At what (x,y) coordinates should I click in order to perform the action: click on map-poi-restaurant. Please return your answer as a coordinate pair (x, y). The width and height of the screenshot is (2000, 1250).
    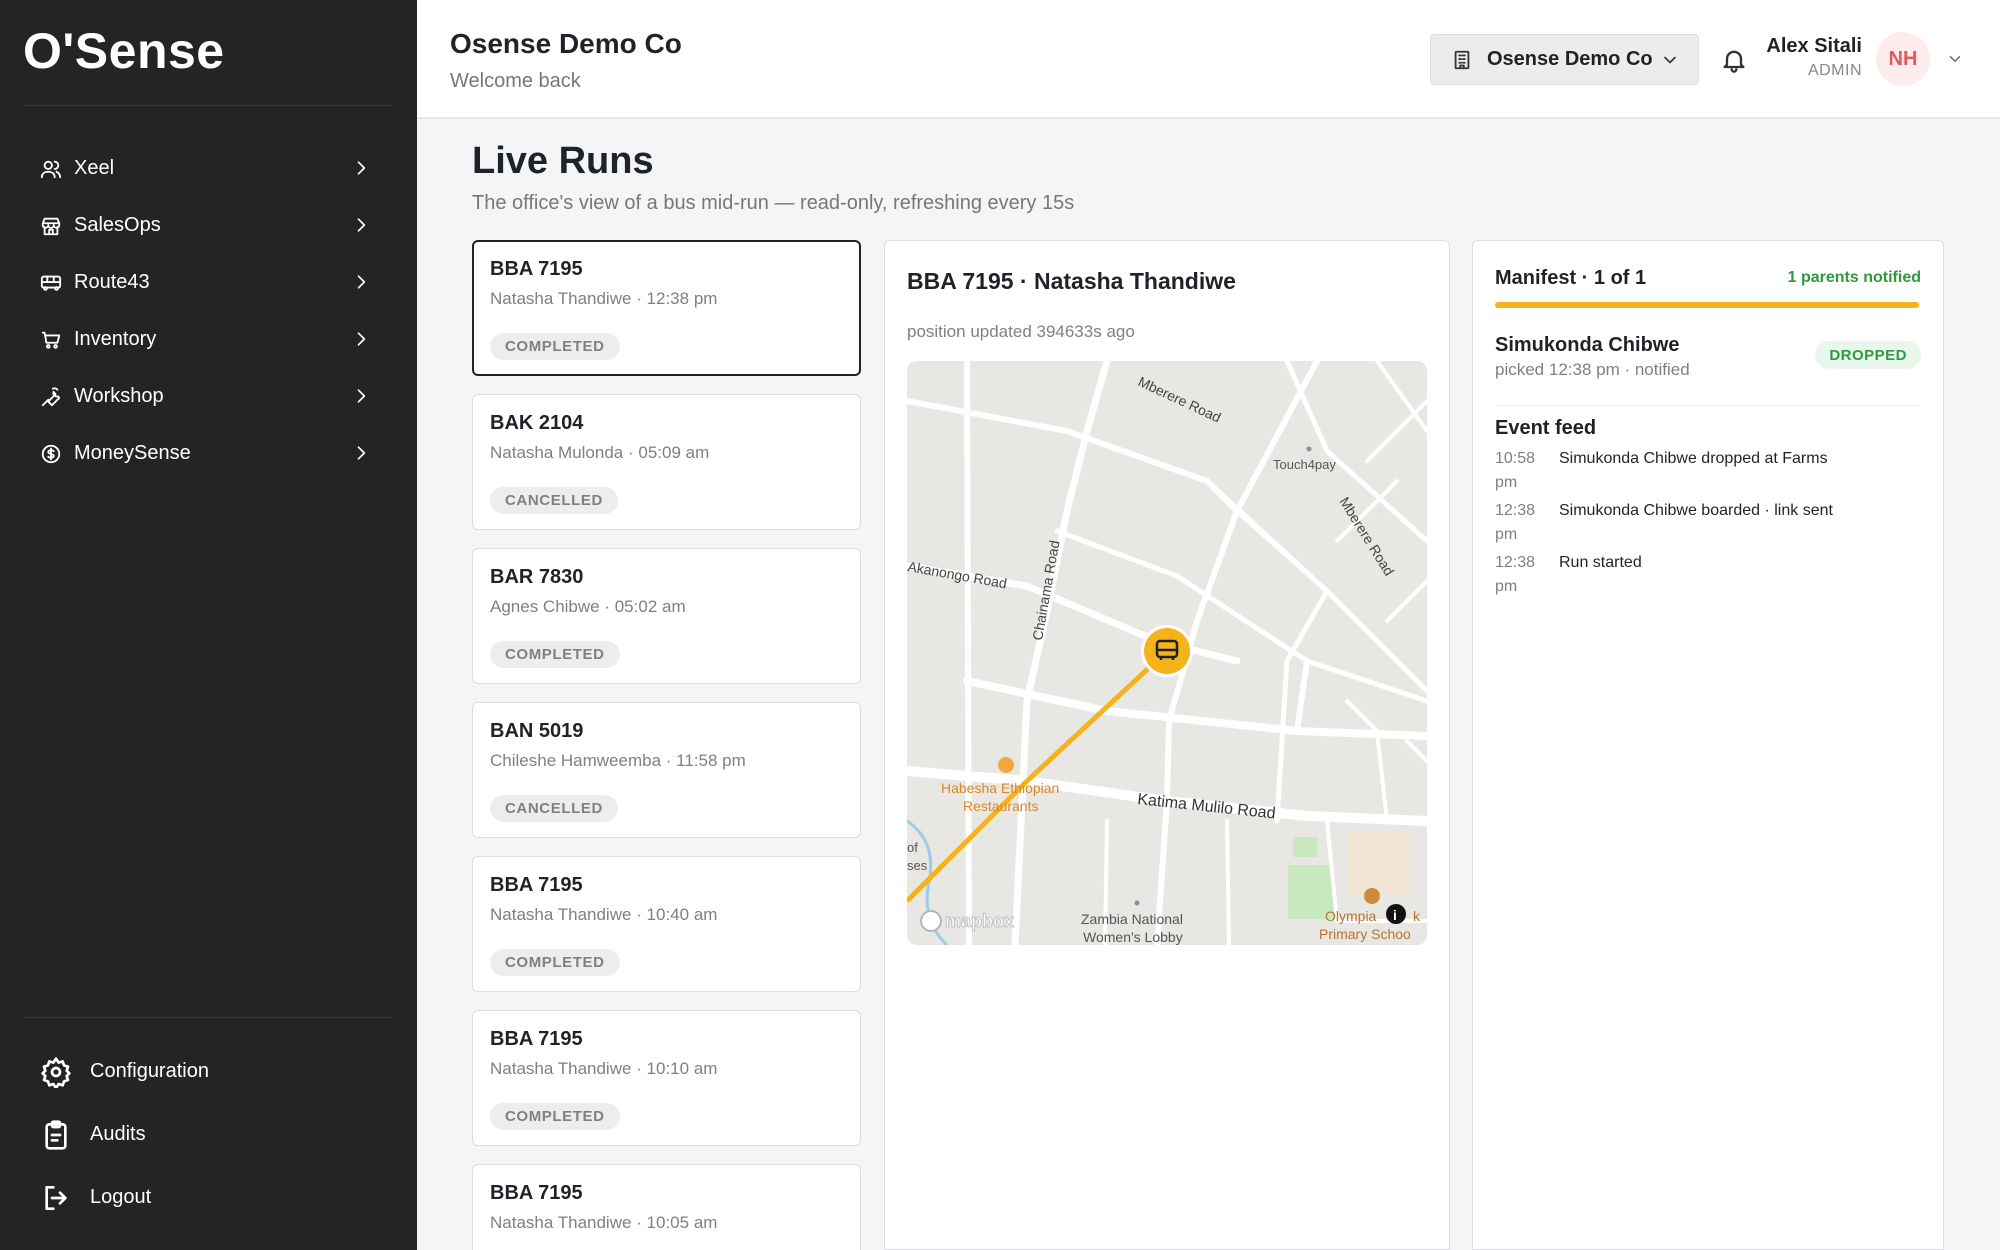
    Looking at the image, I should click on (1006, 765).